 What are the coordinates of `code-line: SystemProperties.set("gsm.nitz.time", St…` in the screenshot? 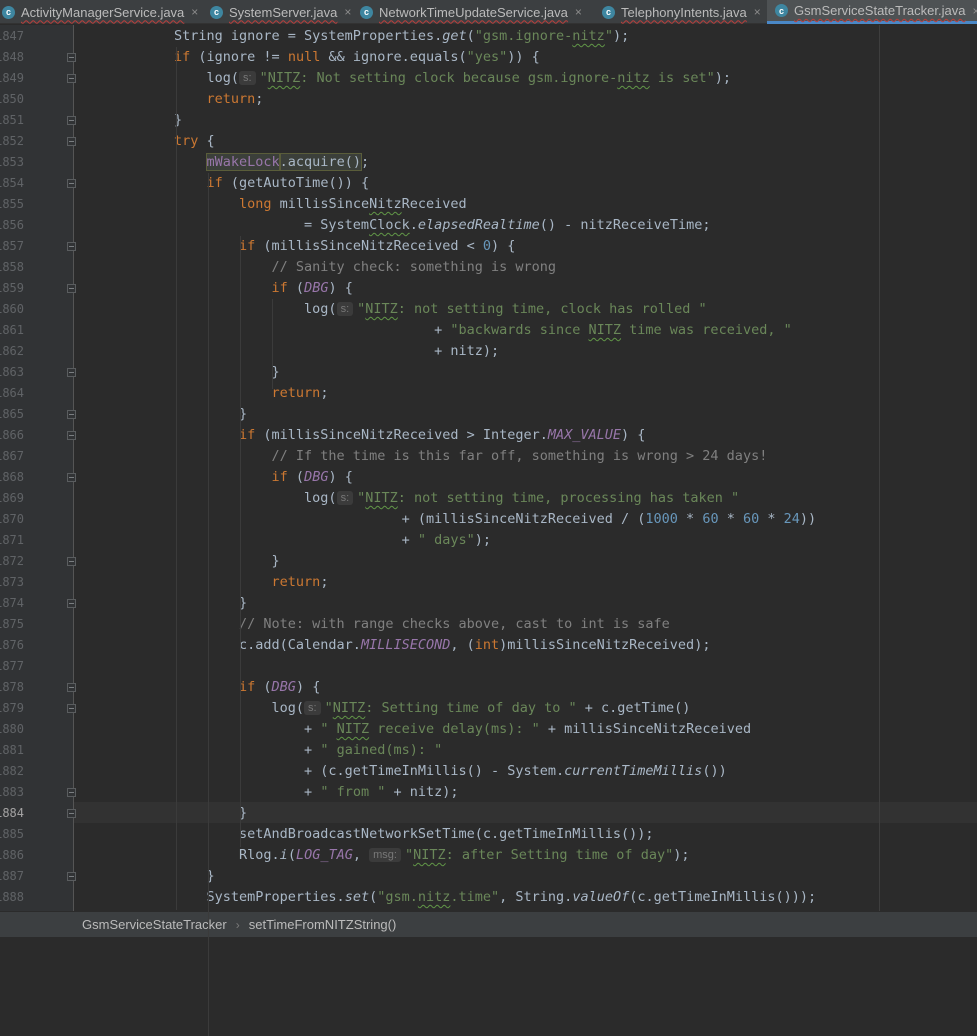 It's located at (495, 897).